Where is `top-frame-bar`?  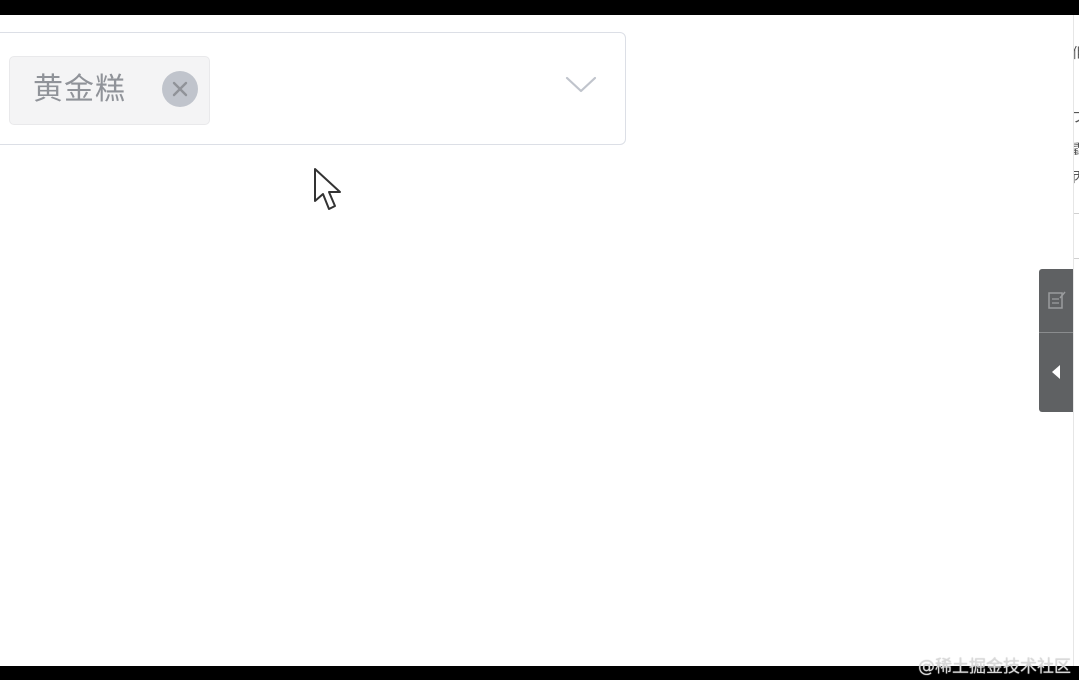 top-frame-bar is located at coordinates (539, 7).